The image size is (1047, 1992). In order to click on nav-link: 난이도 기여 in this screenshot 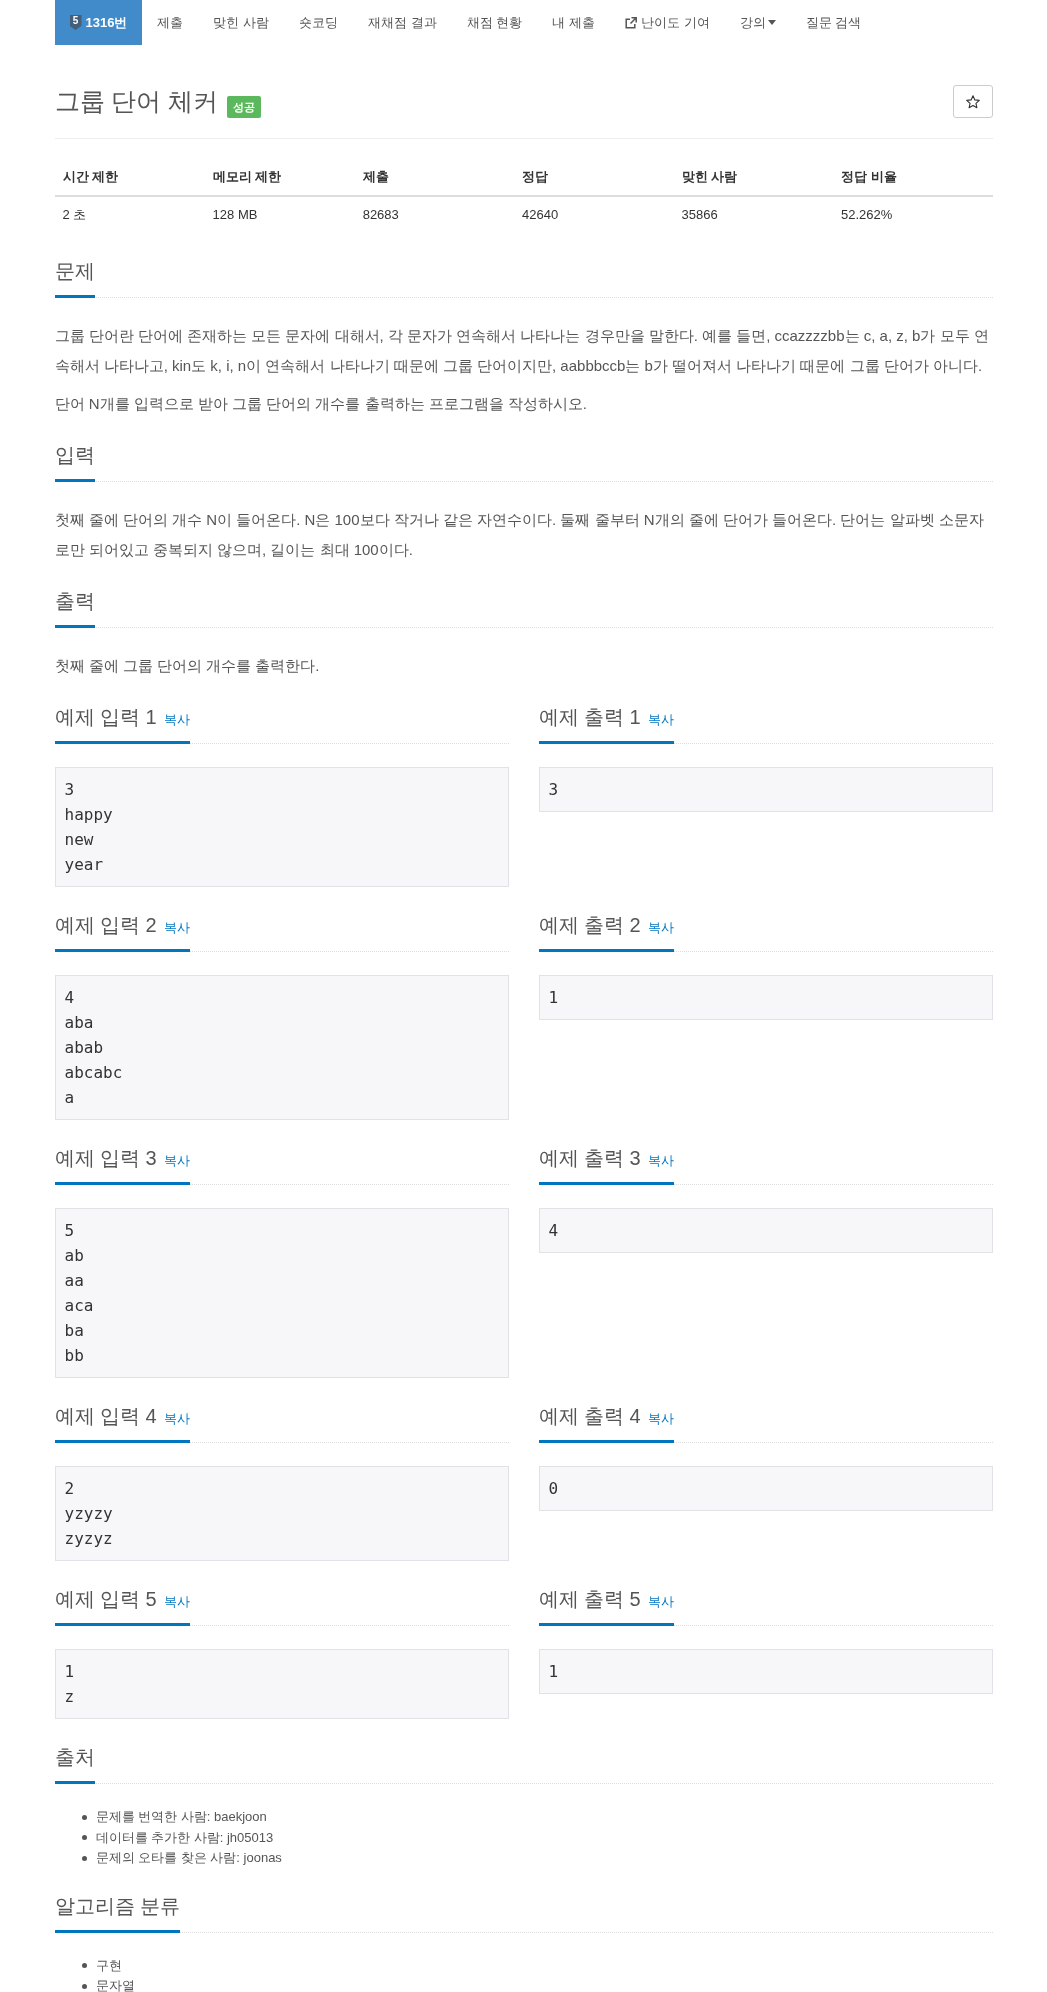, I will do `click(667, 22)`.